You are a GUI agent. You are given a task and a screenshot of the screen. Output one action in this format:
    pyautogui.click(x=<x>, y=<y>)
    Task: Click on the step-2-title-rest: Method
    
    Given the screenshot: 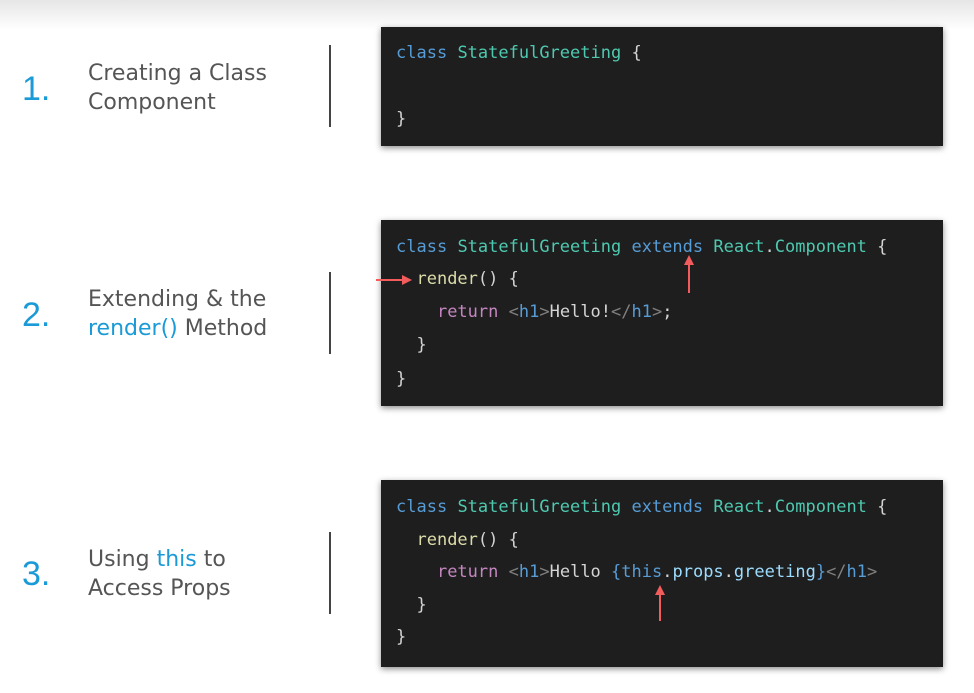 What is the action you would take?
    pyautogui.click(x=222, y=328)
    